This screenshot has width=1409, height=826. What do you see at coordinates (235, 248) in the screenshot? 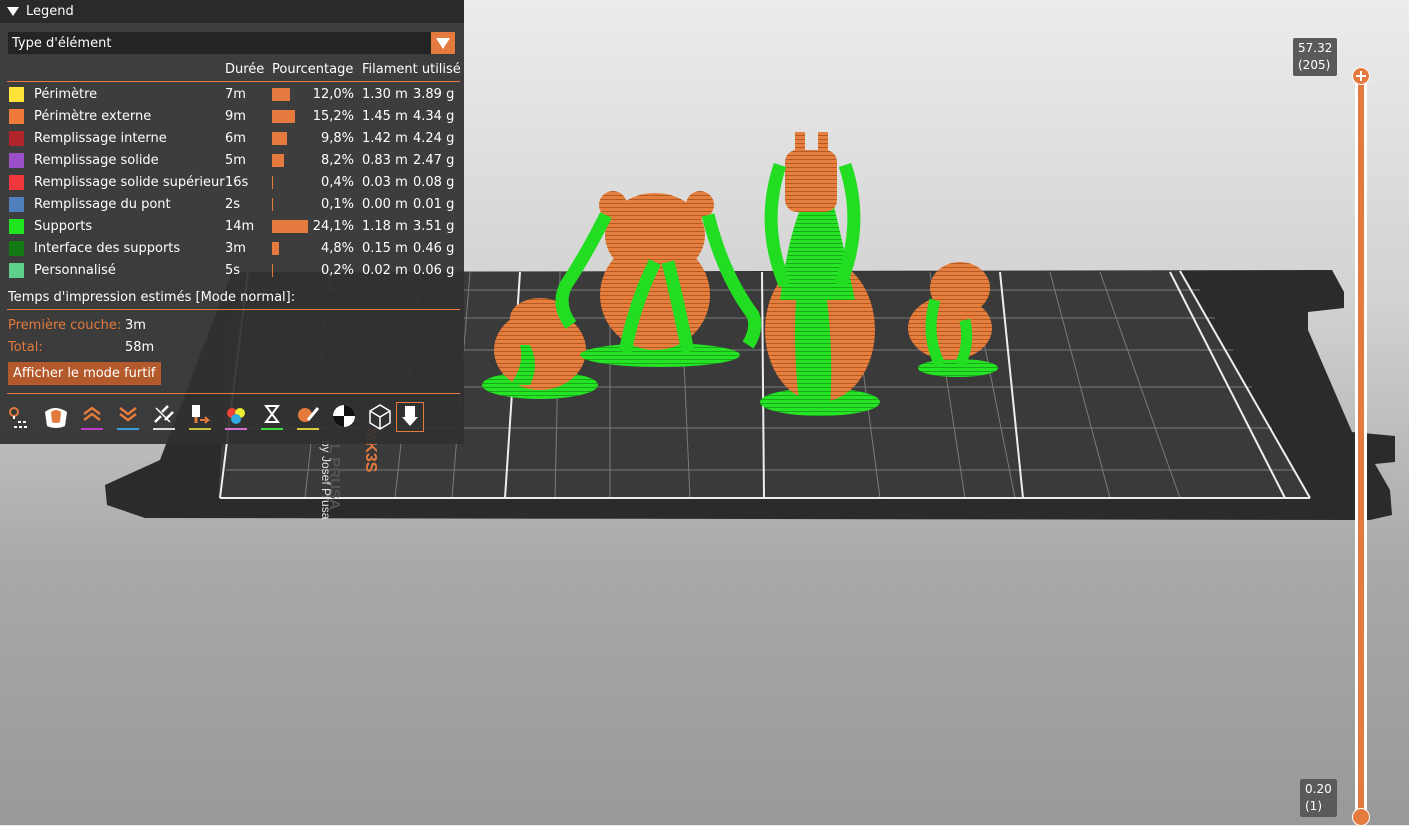
I see `feature-duration: 3m` at bounding box center [235, 248].